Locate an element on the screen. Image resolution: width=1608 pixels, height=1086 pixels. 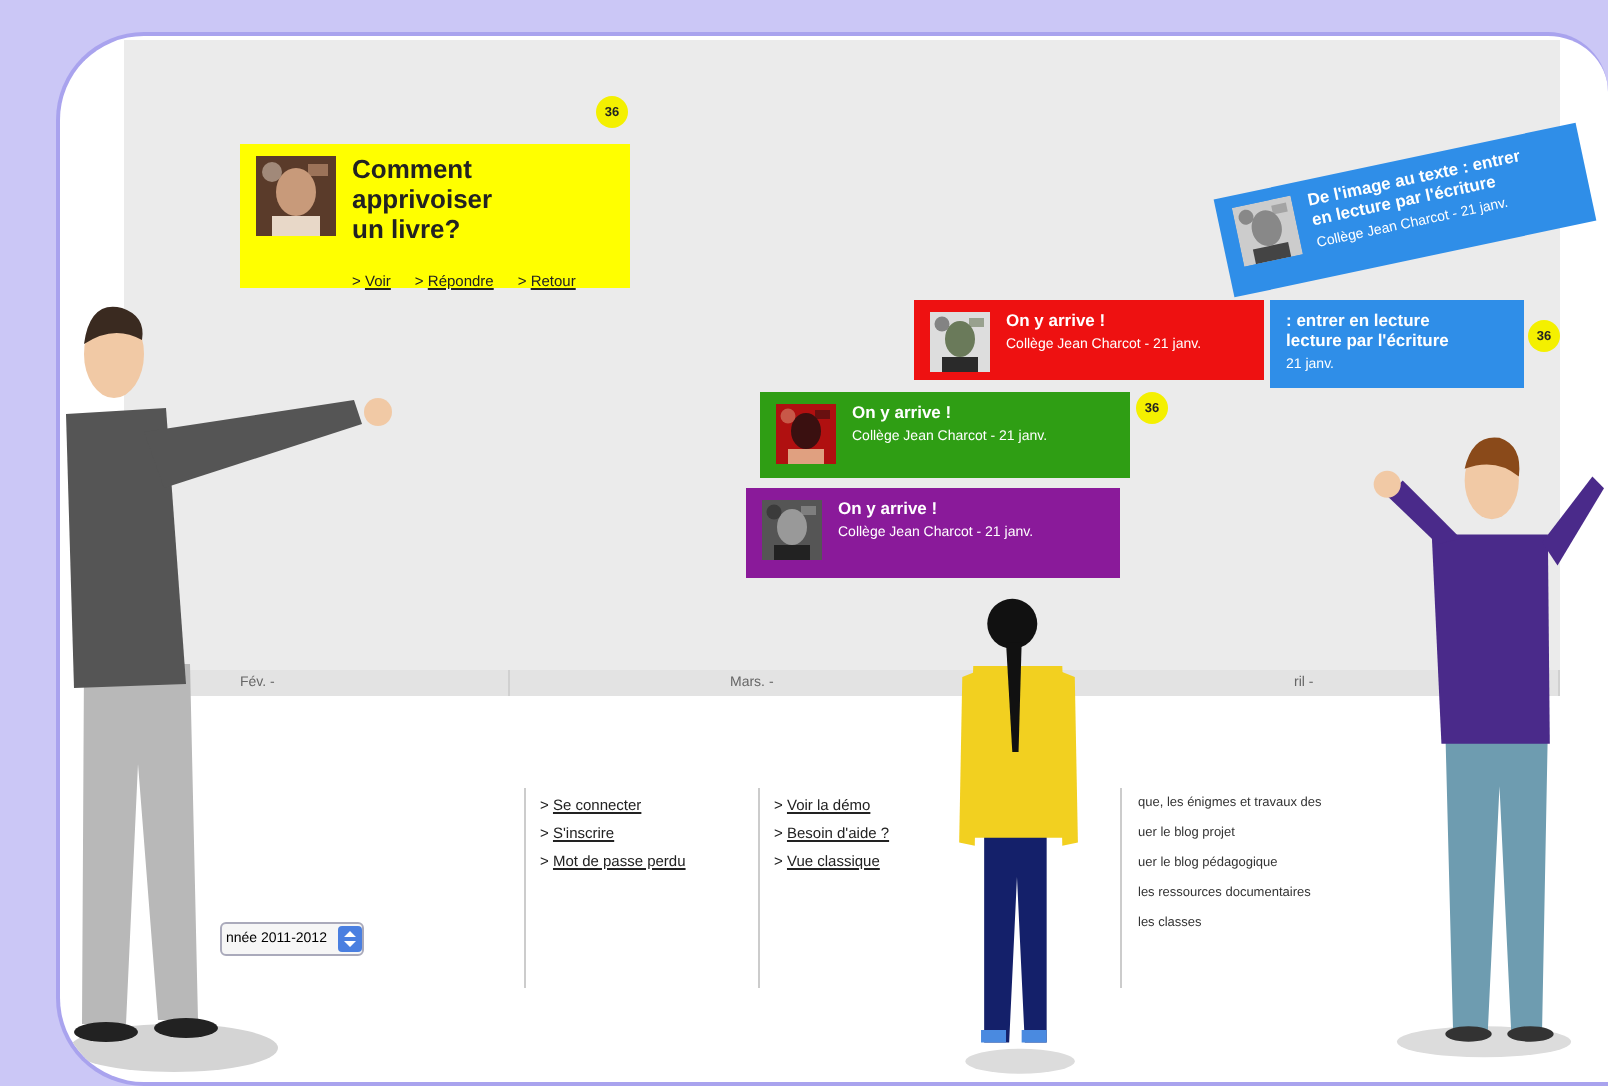
spinner-icon is located at coordinates (350, 939).